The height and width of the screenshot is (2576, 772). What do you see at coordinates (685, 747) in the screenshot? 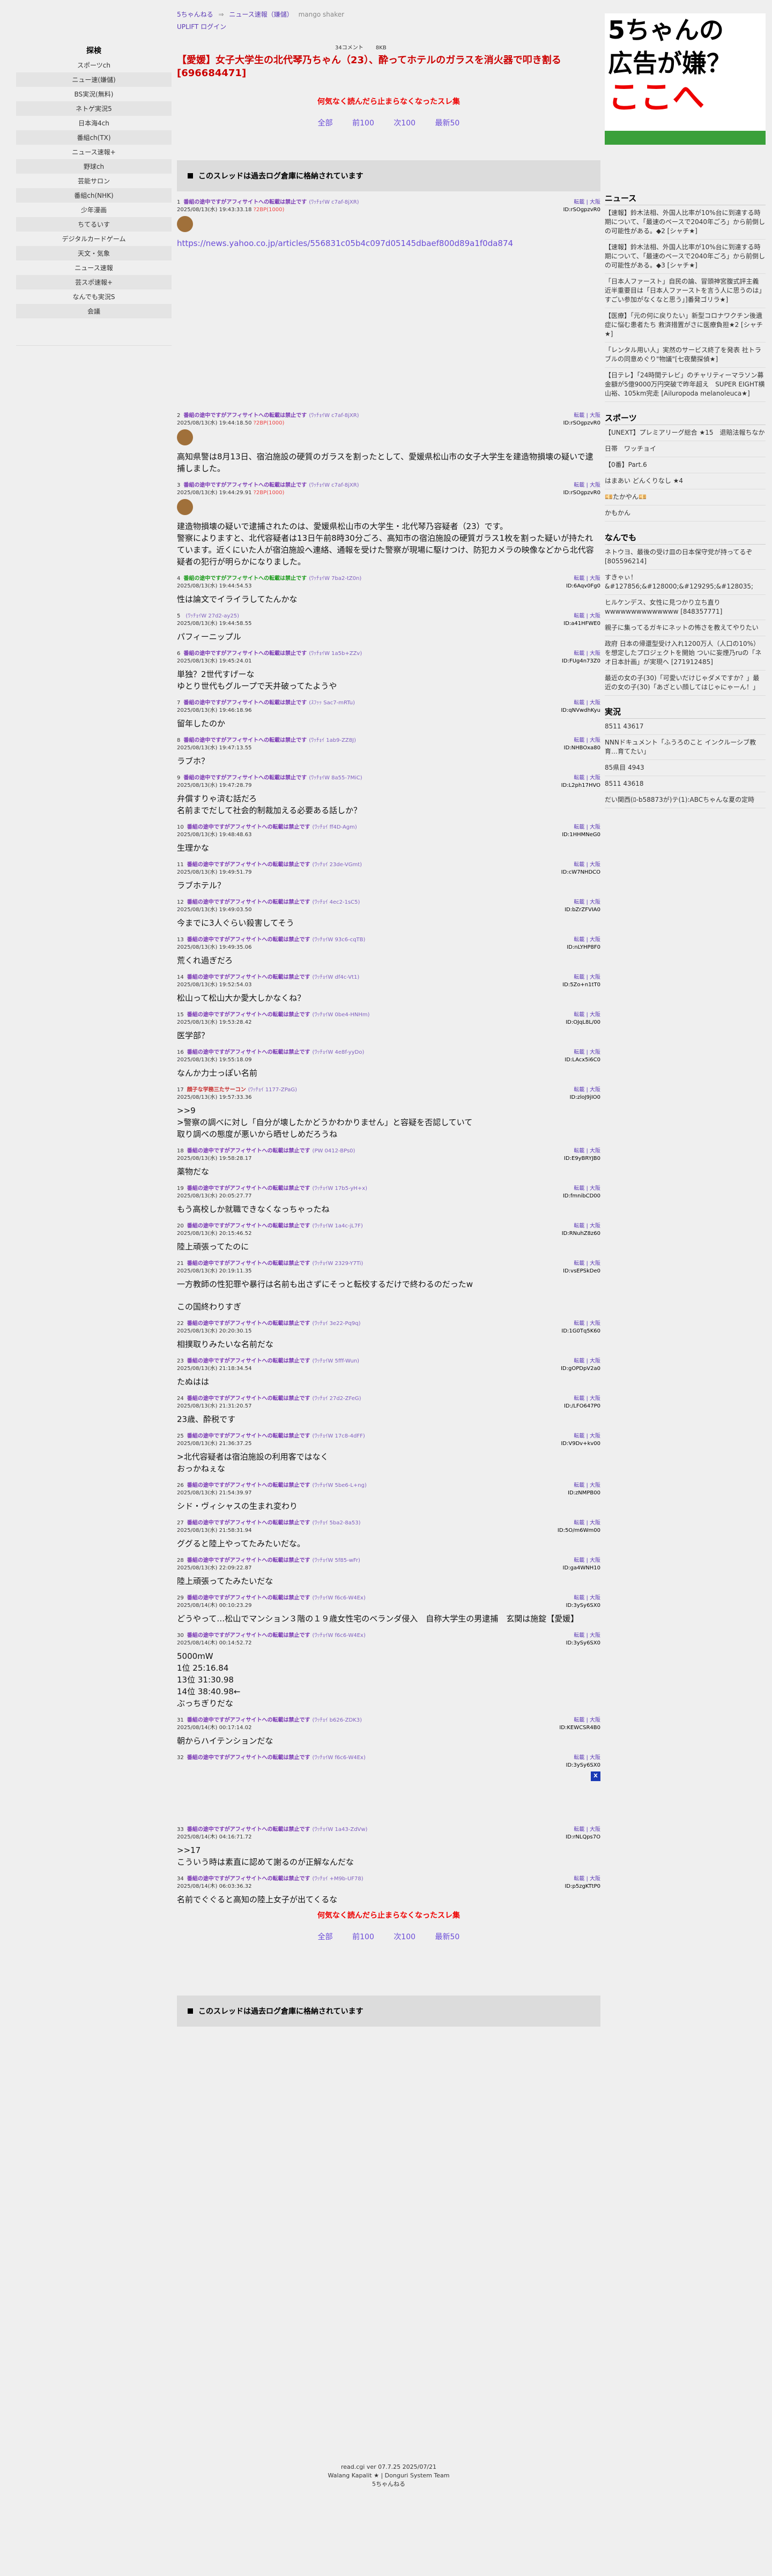
I see `right-link-item: NNNドキュメント「ふうろのこと インクルーシブ教育…育てたい」` at bounding box center [685, 747].